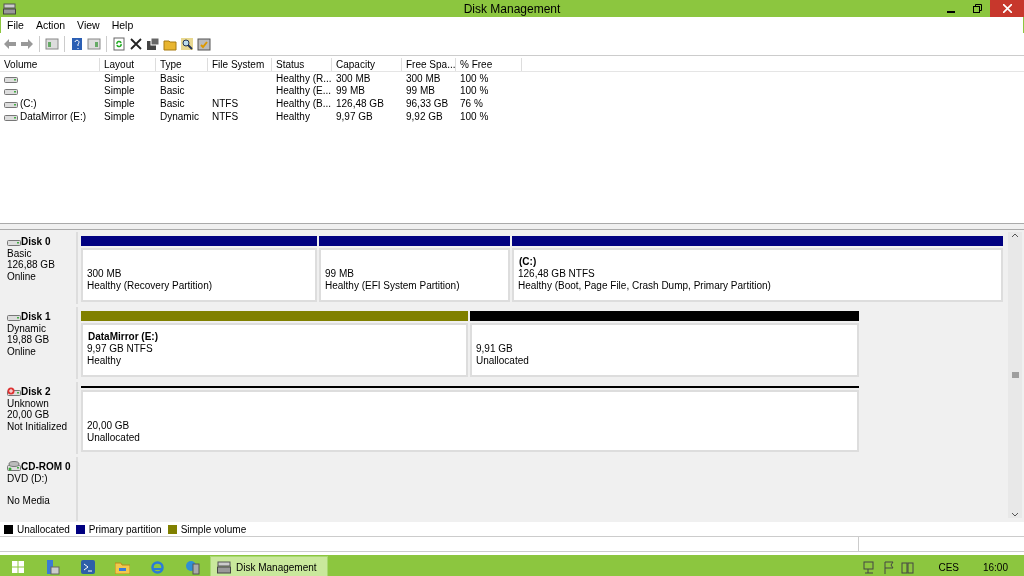  I want to click on table-cell: DataMirror (E:), so click(53, 116).